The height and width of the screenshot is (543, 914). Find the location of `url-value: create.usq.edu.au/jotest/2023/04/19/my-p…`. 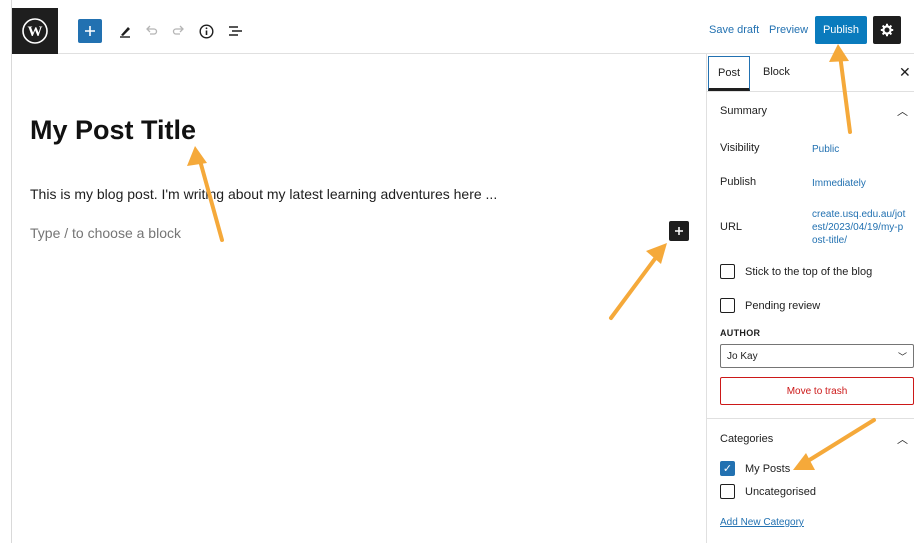

url-value: create.usq.edu.au/jotest/2023/04/19/my-p… is located at coordinates (860, 227).